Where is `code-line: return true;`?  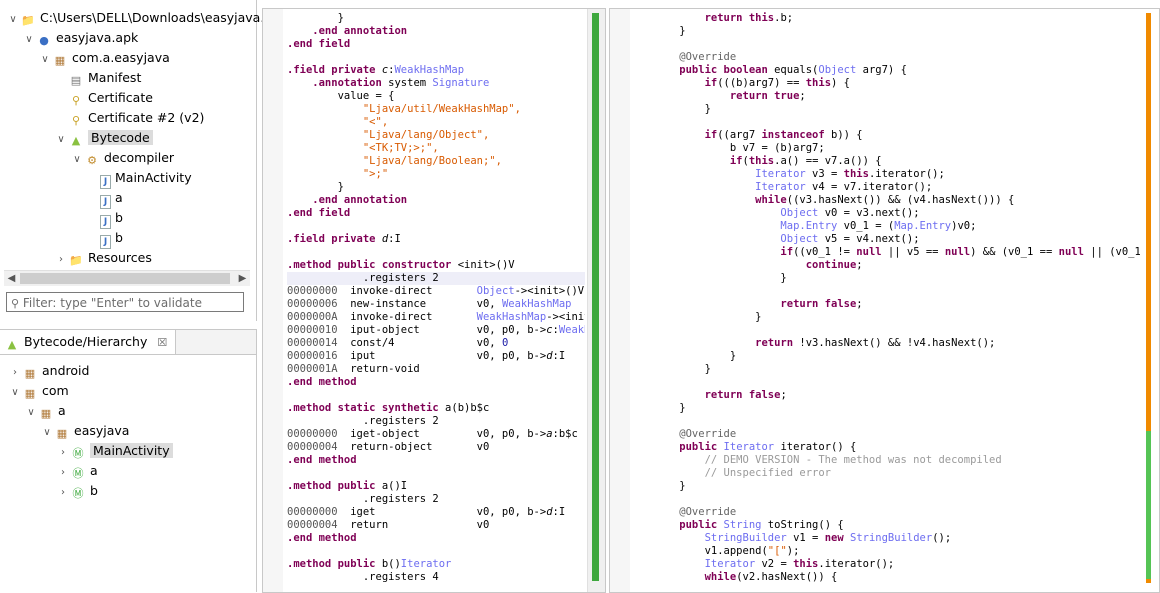
code-line: return true; is located at coordinates (897, 96).